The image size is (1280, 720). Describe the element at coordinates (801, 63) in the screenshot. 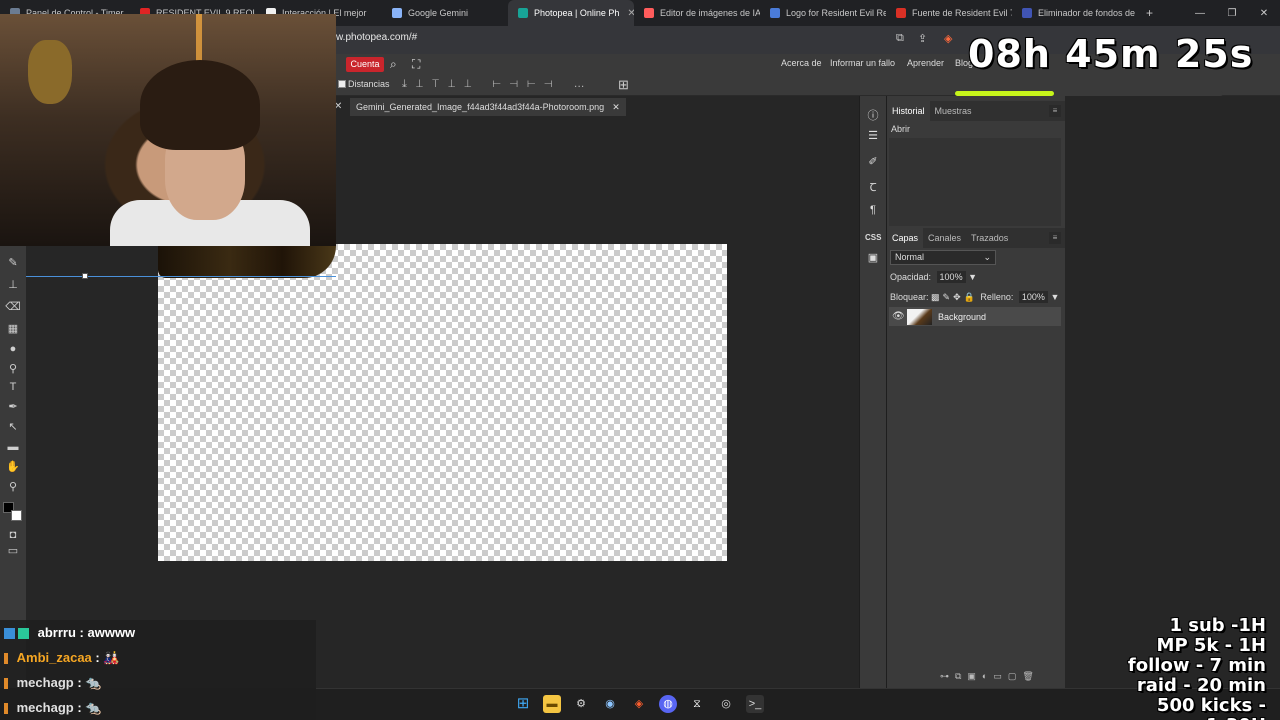

I see `menu-about: Acerca de` at that location.